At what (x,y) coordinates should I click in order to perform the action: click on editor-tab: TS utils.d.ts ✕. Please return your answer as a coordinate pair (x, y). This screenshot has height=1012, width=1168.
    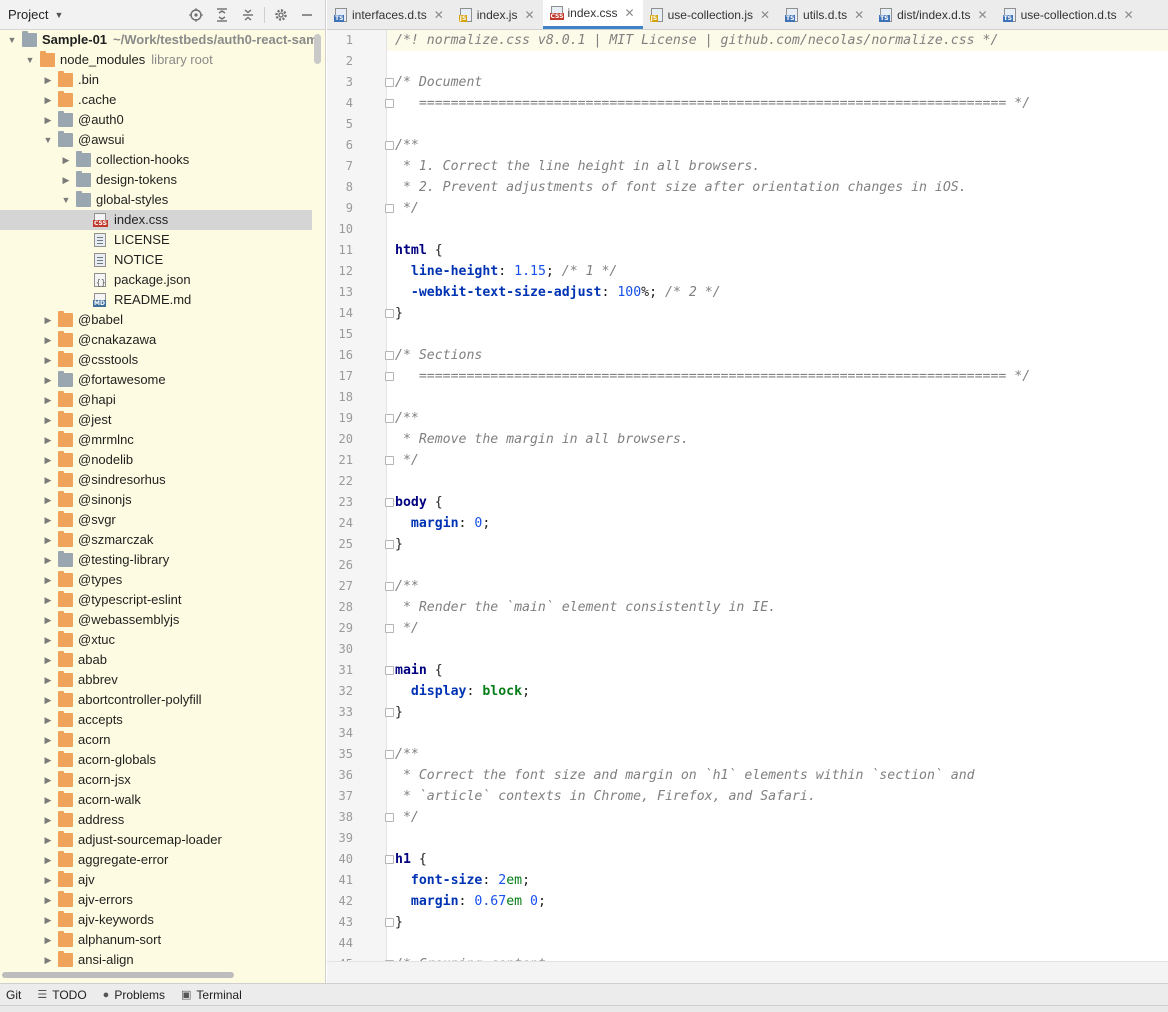
    Looking at the image, I should click on (825, 14).